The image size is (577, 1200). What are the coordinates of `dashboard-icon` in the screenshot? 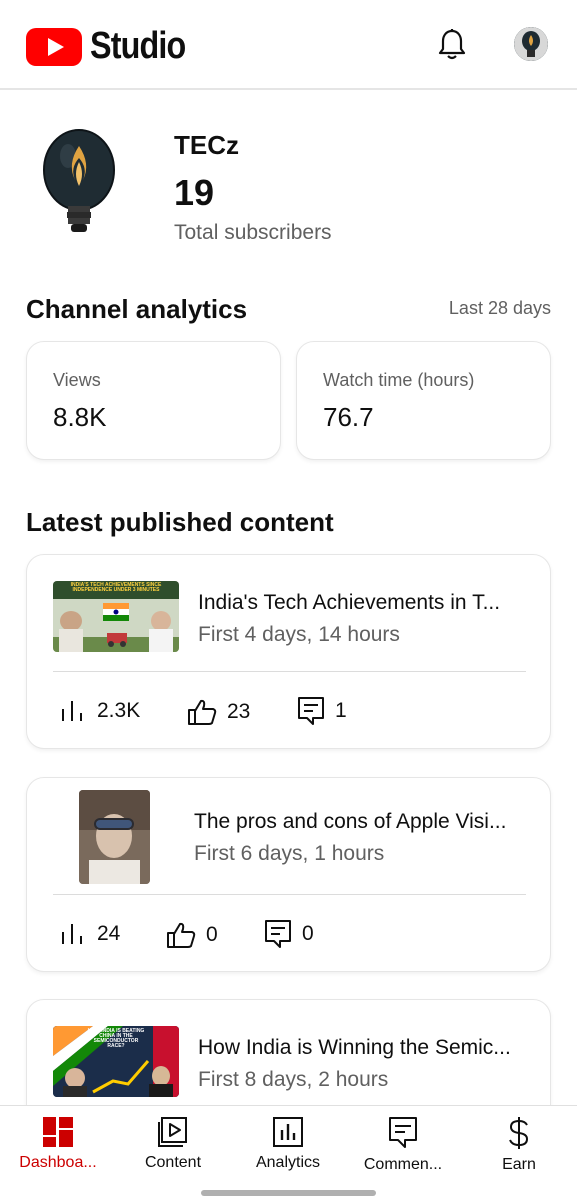 It's located at (58, 1132).